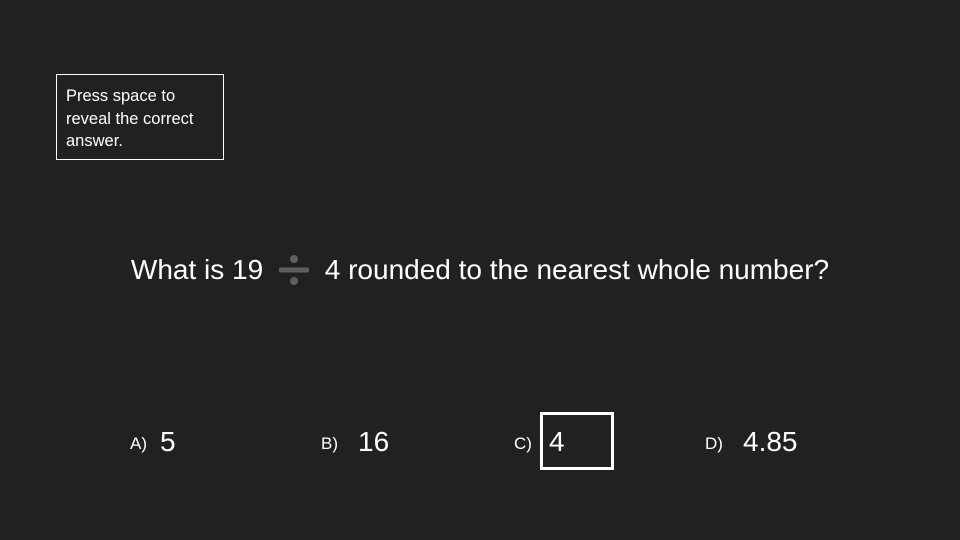 Image resolution: width=960 pixels, height=540 pixels. I want to click on option-letter: C), so click(523, 443).